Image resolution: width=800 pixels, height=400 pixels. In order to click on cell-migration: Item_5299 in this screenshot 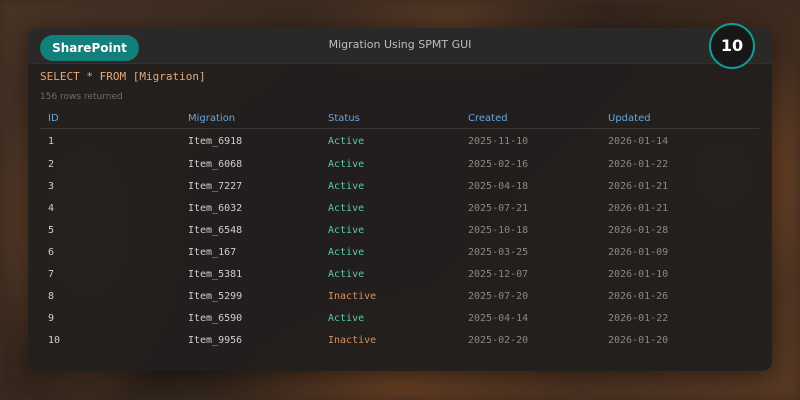, I will do `click(215, 296)`.